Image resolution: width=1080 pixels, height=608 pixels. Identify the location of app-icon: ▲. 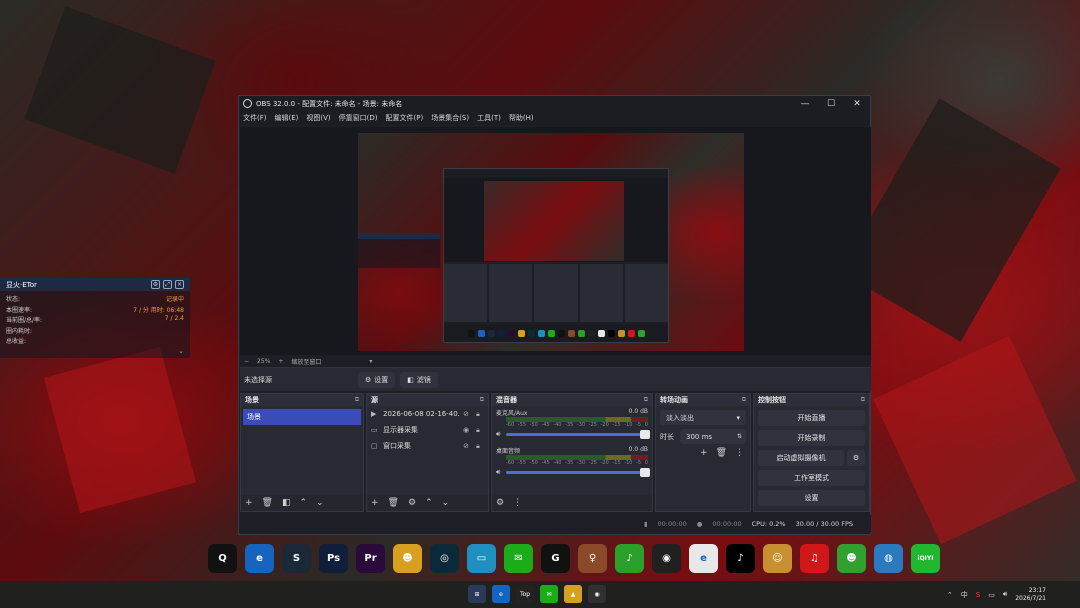
(573, 594).